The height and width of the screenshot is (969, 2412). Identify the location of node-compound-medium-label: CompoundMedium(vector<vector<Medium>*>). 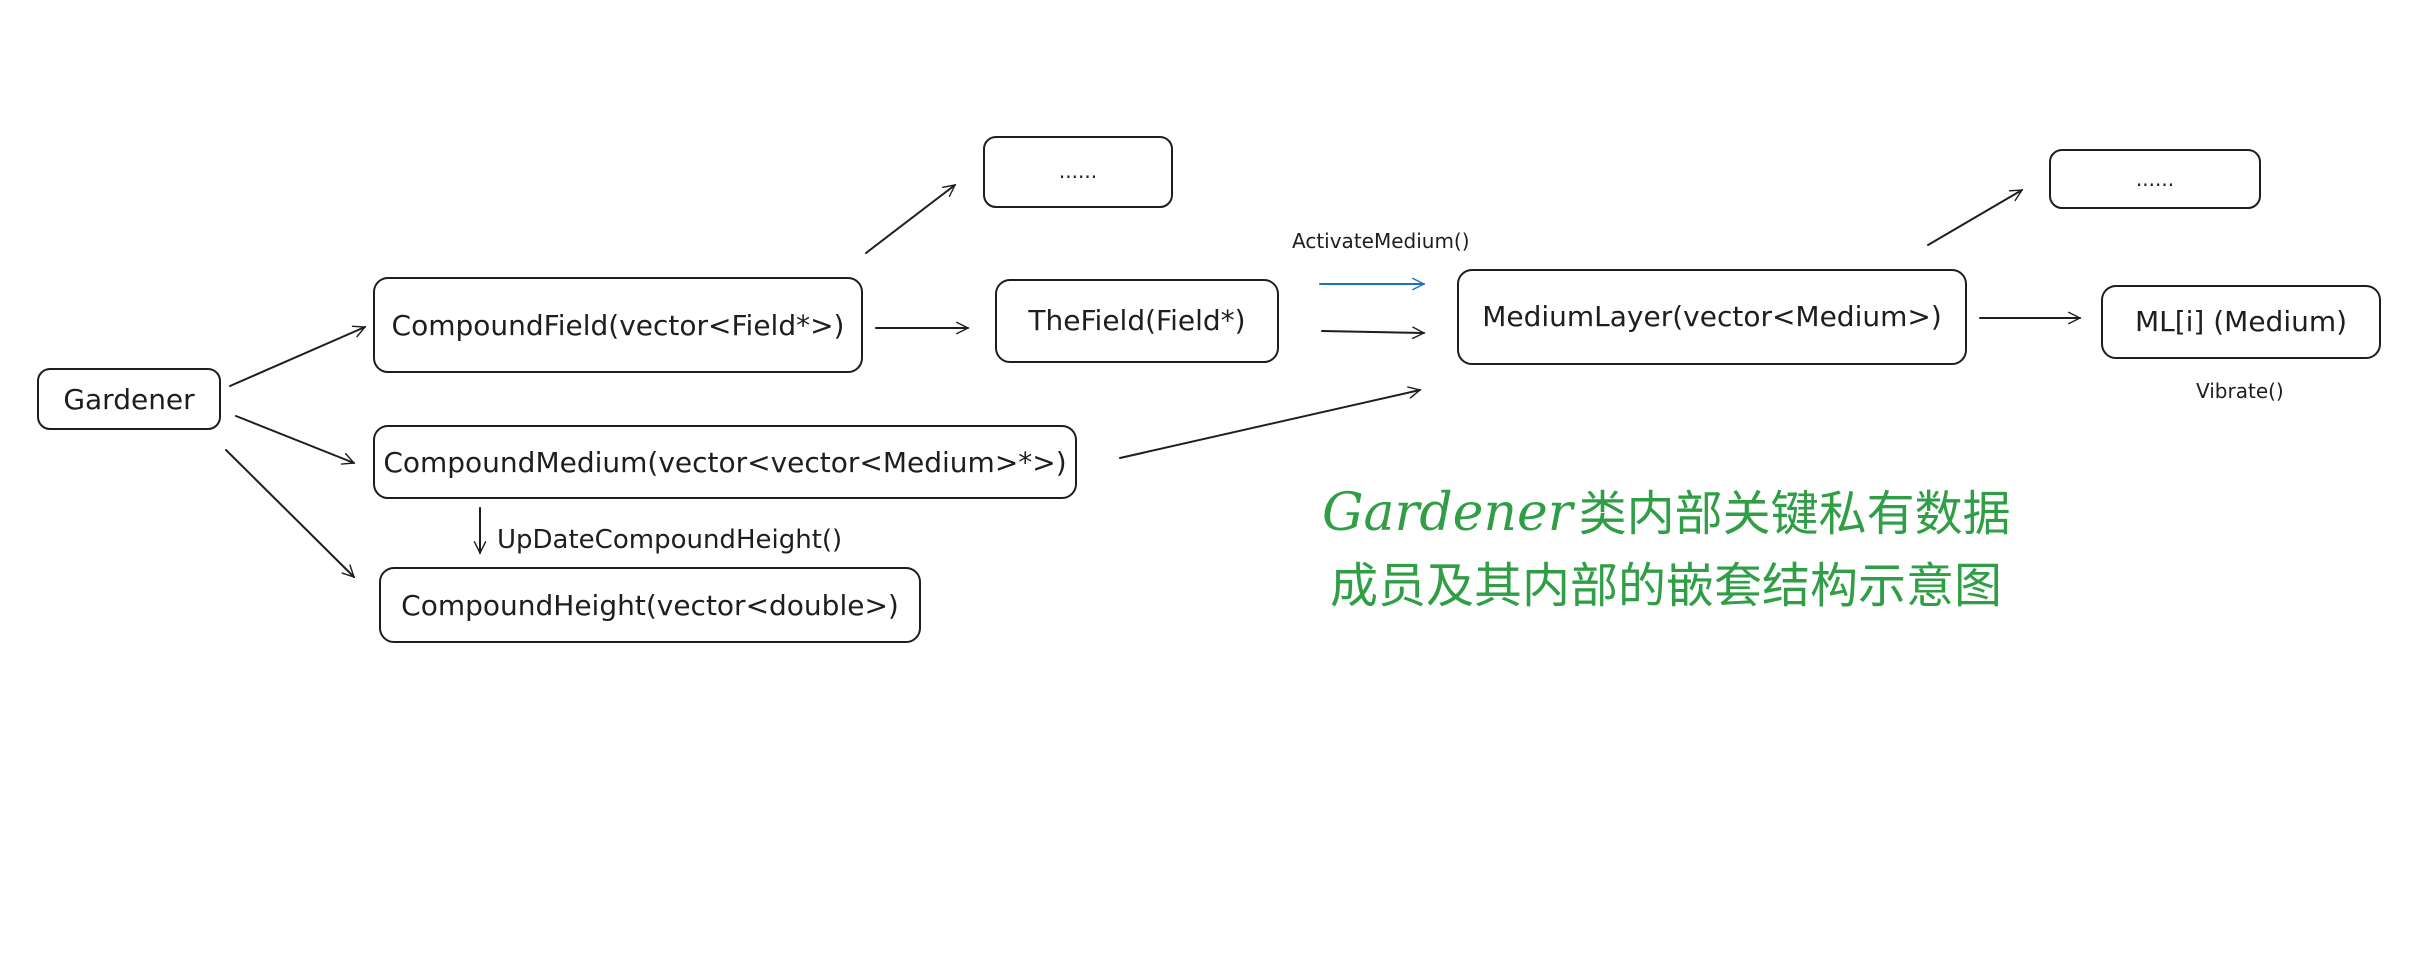
(724, 462).